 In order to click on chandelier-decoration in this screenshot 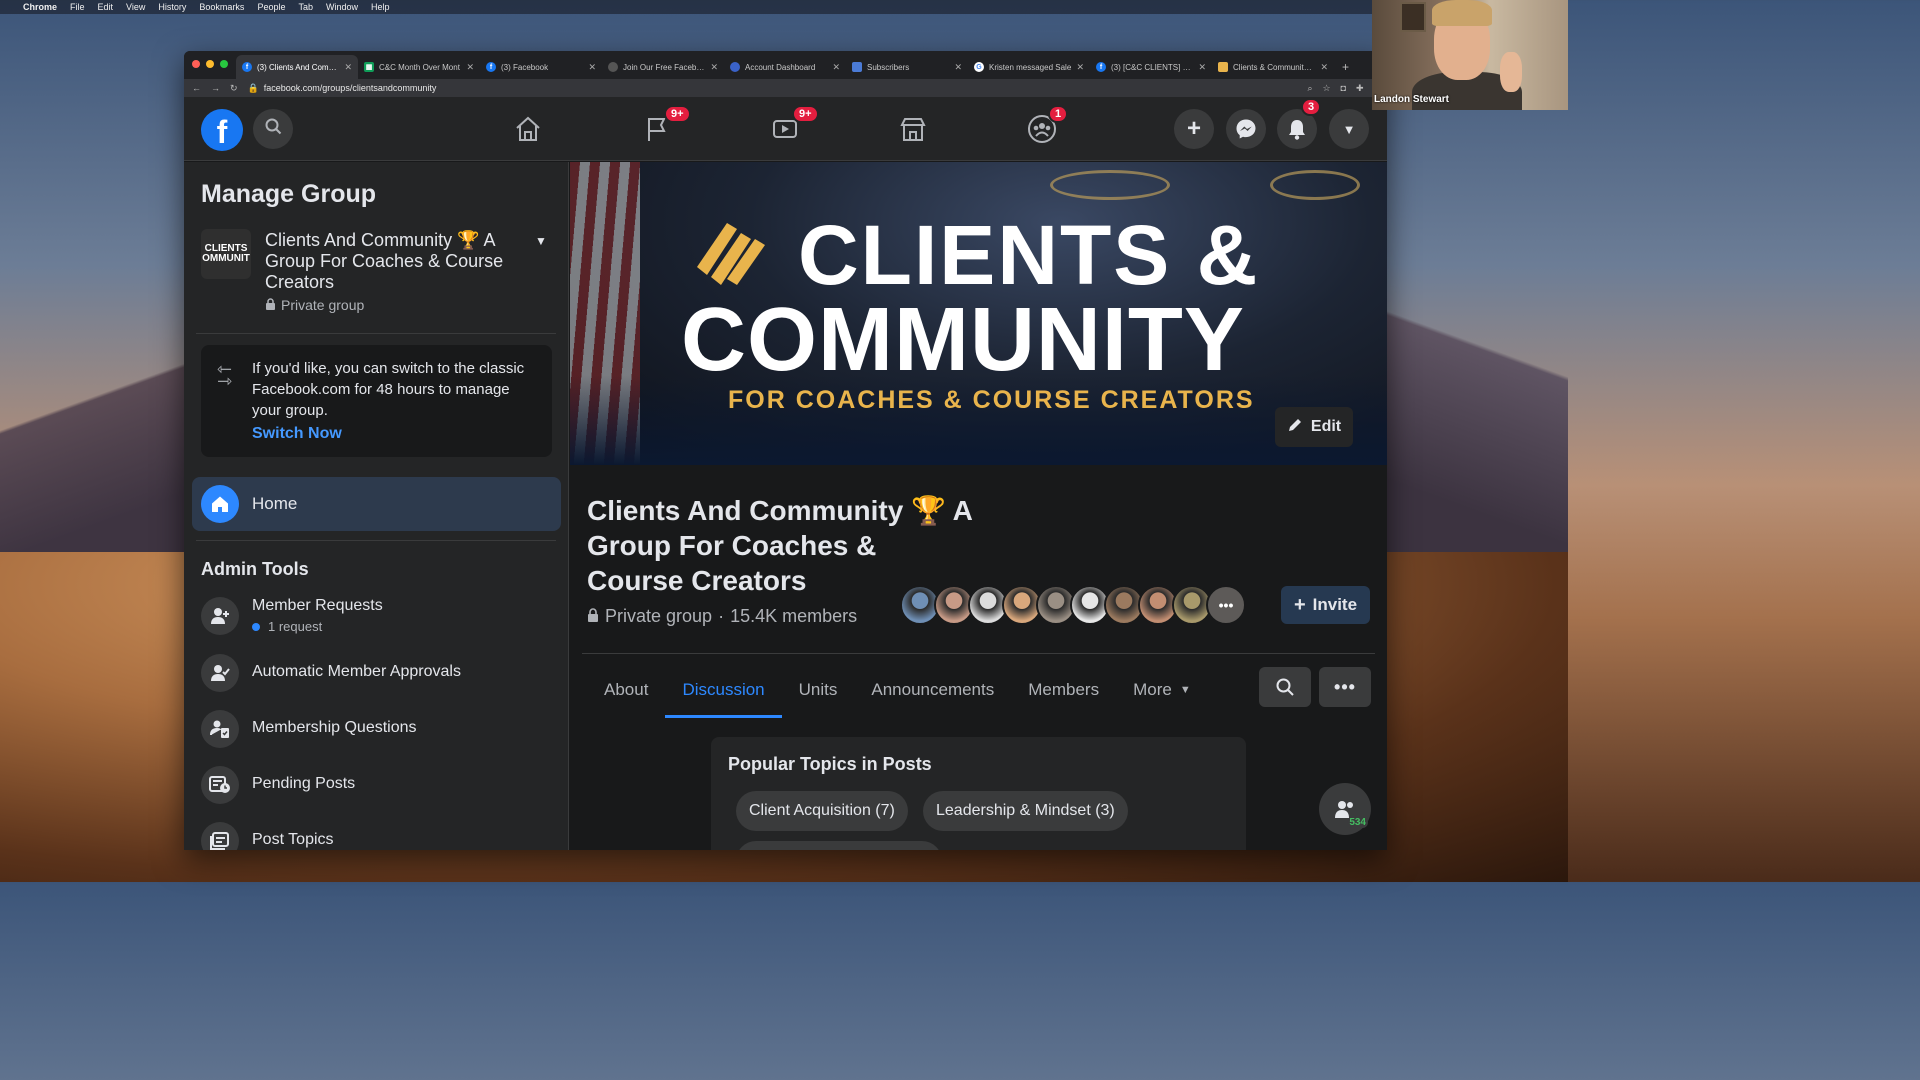, I will do `click(1110, 185)`.